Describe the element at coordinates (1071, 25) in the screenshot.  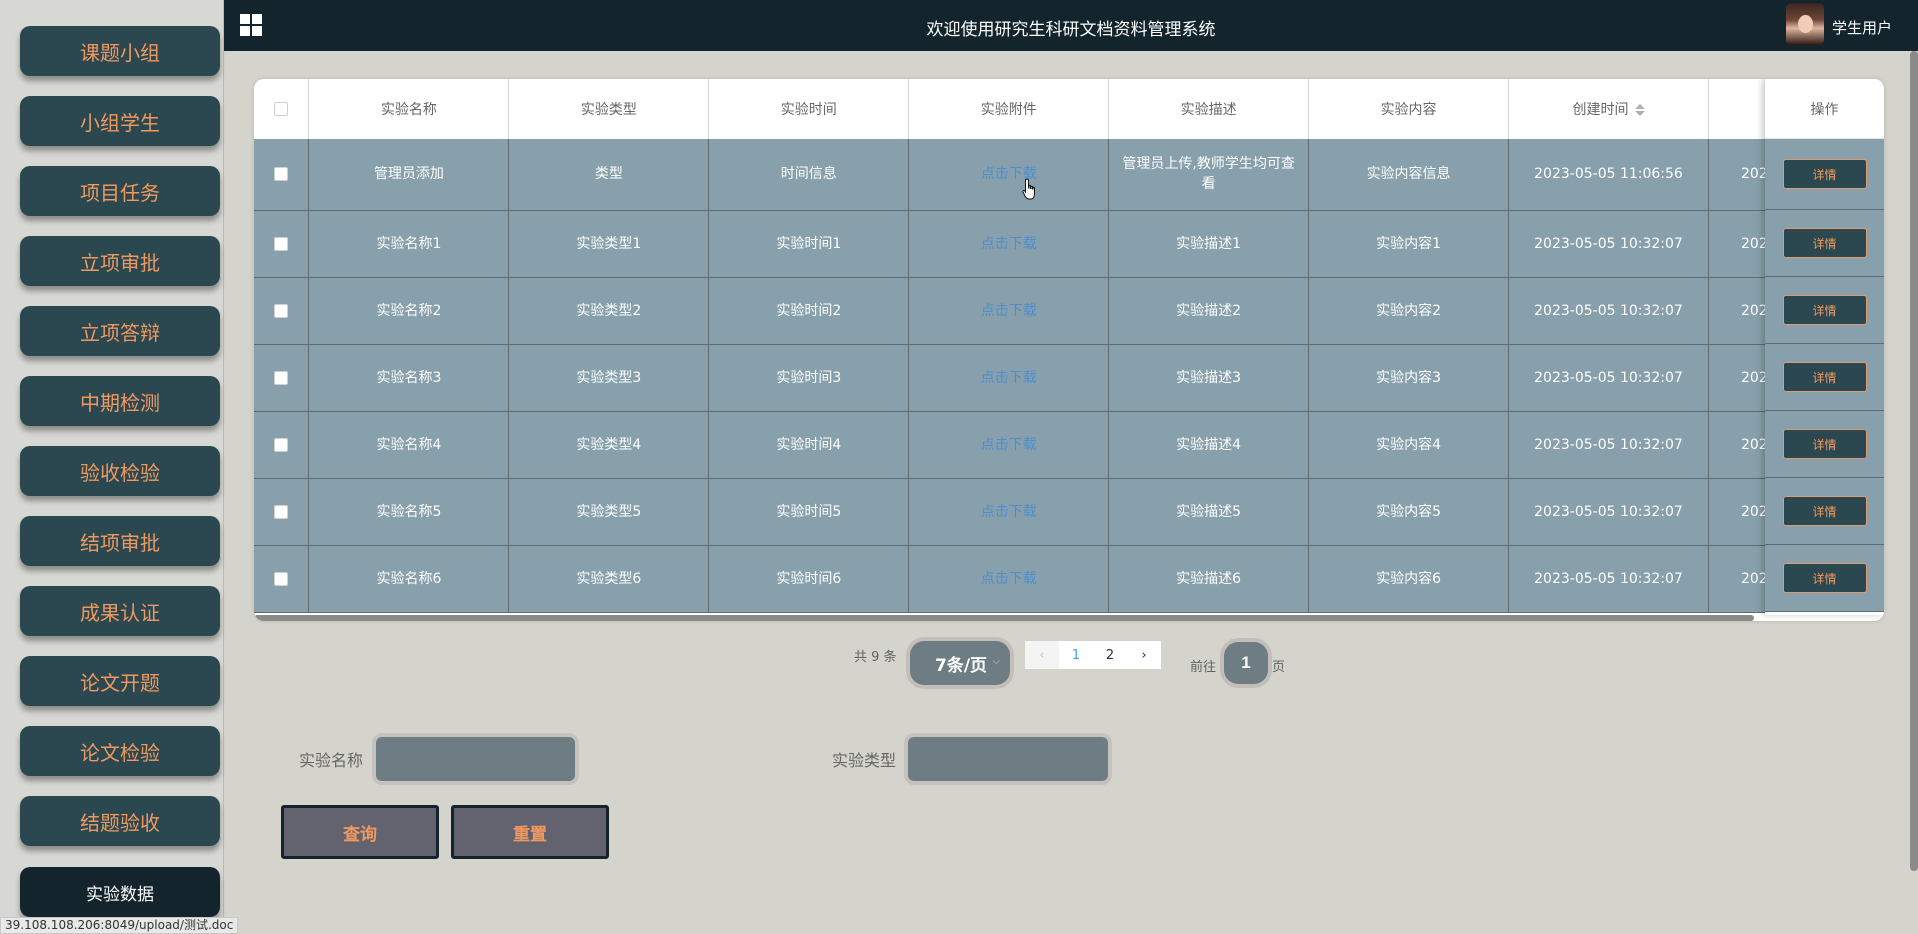
I see `top-bar: 欢迎使用研究生科研文档资料管理系统 学生用户` at that location.